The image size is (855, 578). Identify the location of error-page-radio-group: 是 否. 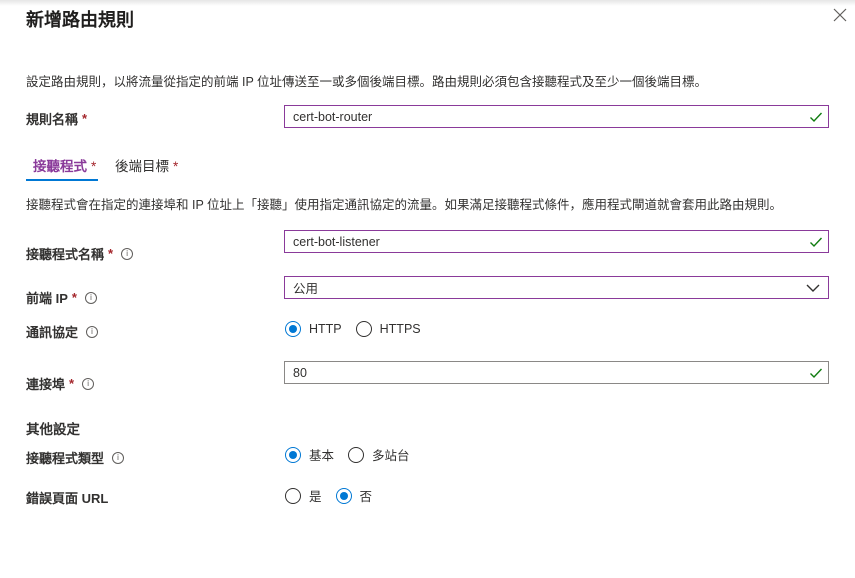
(335, 495).